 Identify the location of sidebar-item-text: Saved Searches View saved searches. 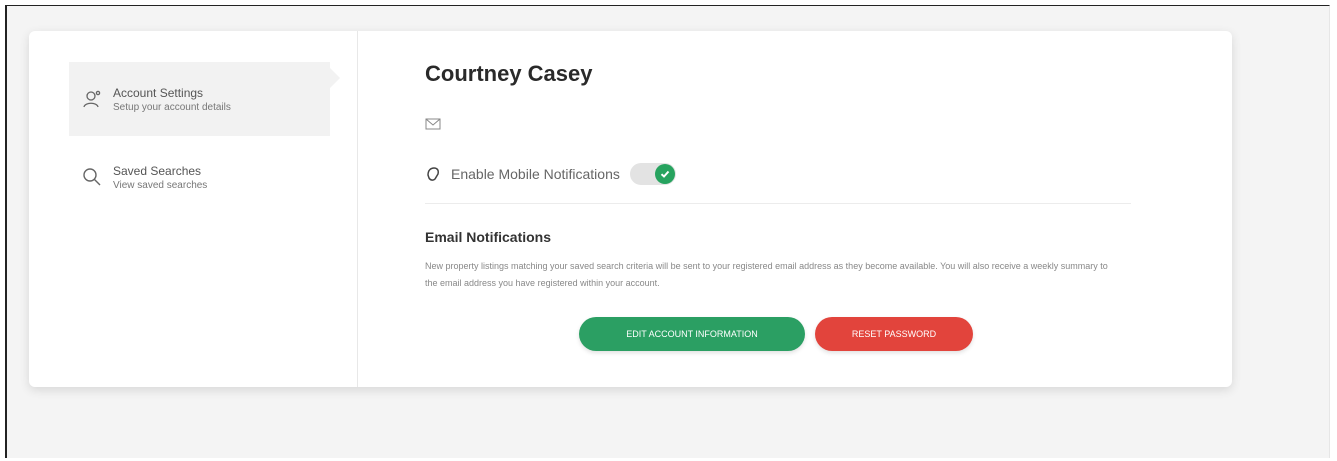
(160, 177).